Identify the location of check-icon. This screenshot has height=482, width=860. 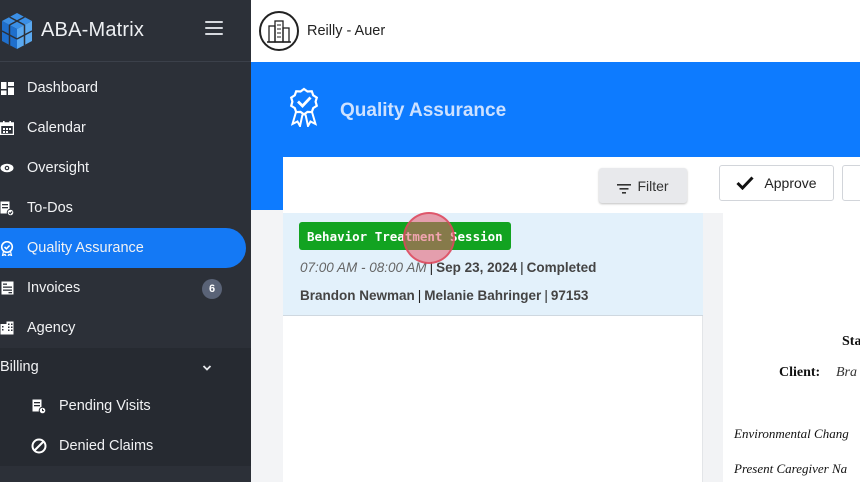
(745, 183).